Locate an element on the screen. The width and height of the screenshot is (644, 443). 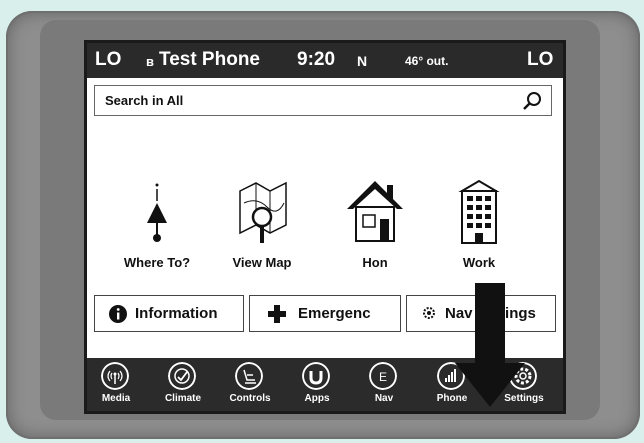
outside-temperature: 46° out. is located at coordinates (427, 61).